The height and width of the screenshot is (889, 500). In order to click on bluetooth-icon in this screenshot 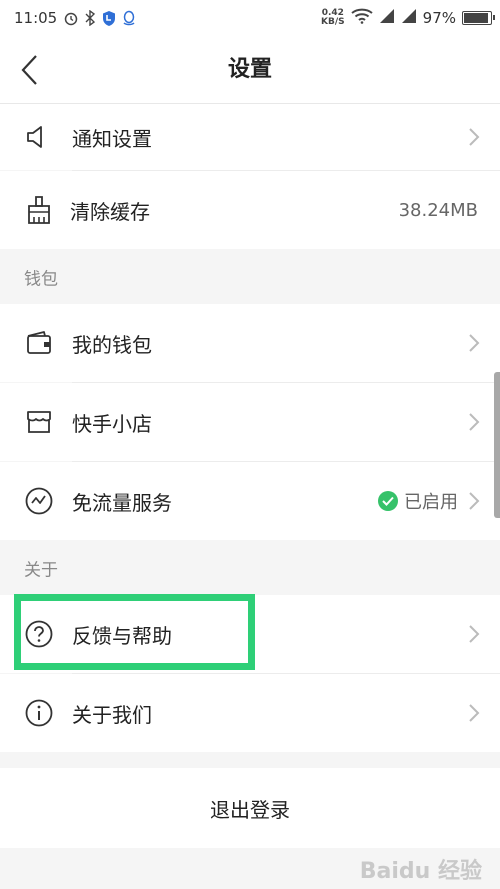, I will do `click(90, 18)`.